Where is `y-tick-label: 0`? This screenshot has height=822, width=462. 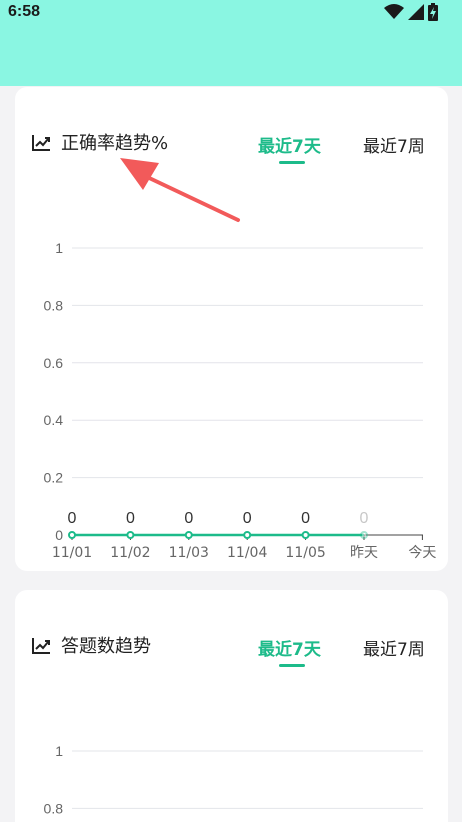 y-tick-label: 0 is located at coordinates (59, 535).